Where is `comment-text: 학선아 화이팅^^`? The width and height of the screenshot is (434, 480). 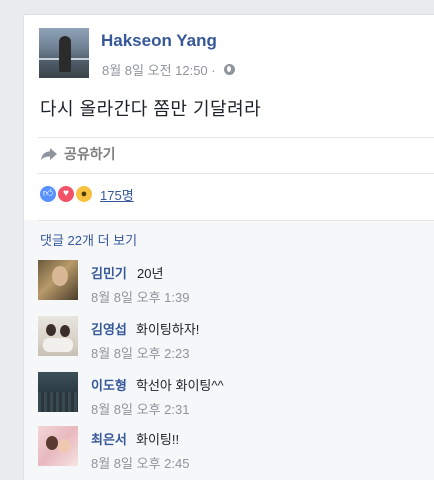 comment-text: 학선아 화이팅^^ is located at coordinates (180, 385).